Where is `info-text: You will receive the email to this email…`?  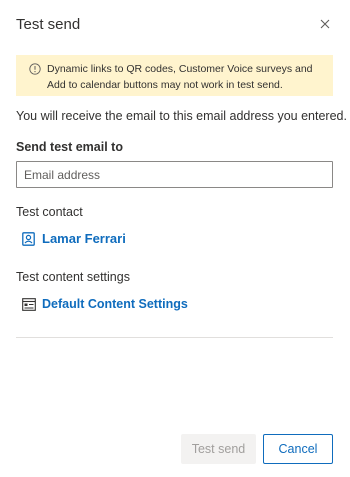 info-text: You will receive the email to this email… is located at coordinates (181, 116).